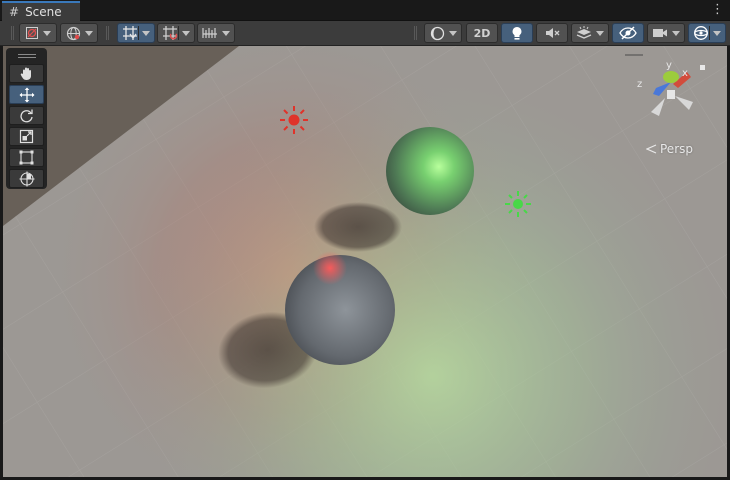 This screenshot has width=730, height=480. I want to click on gizmo-center-cube, so click(671, 94).